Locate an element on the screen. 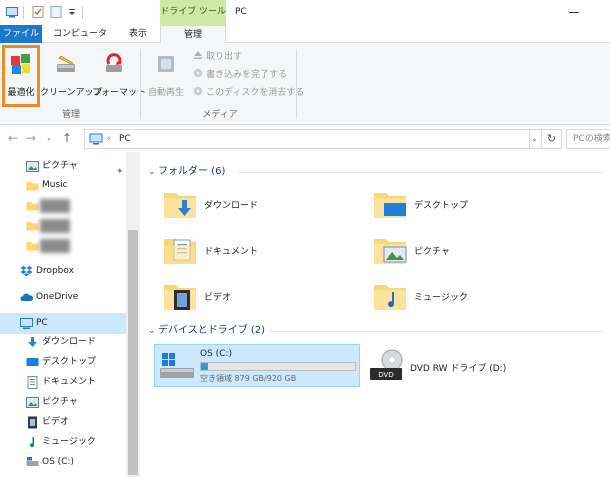 The height and width of the screenshot is (477, 610). nav-item-label: OneDrive is located at coordinates (57, 297).